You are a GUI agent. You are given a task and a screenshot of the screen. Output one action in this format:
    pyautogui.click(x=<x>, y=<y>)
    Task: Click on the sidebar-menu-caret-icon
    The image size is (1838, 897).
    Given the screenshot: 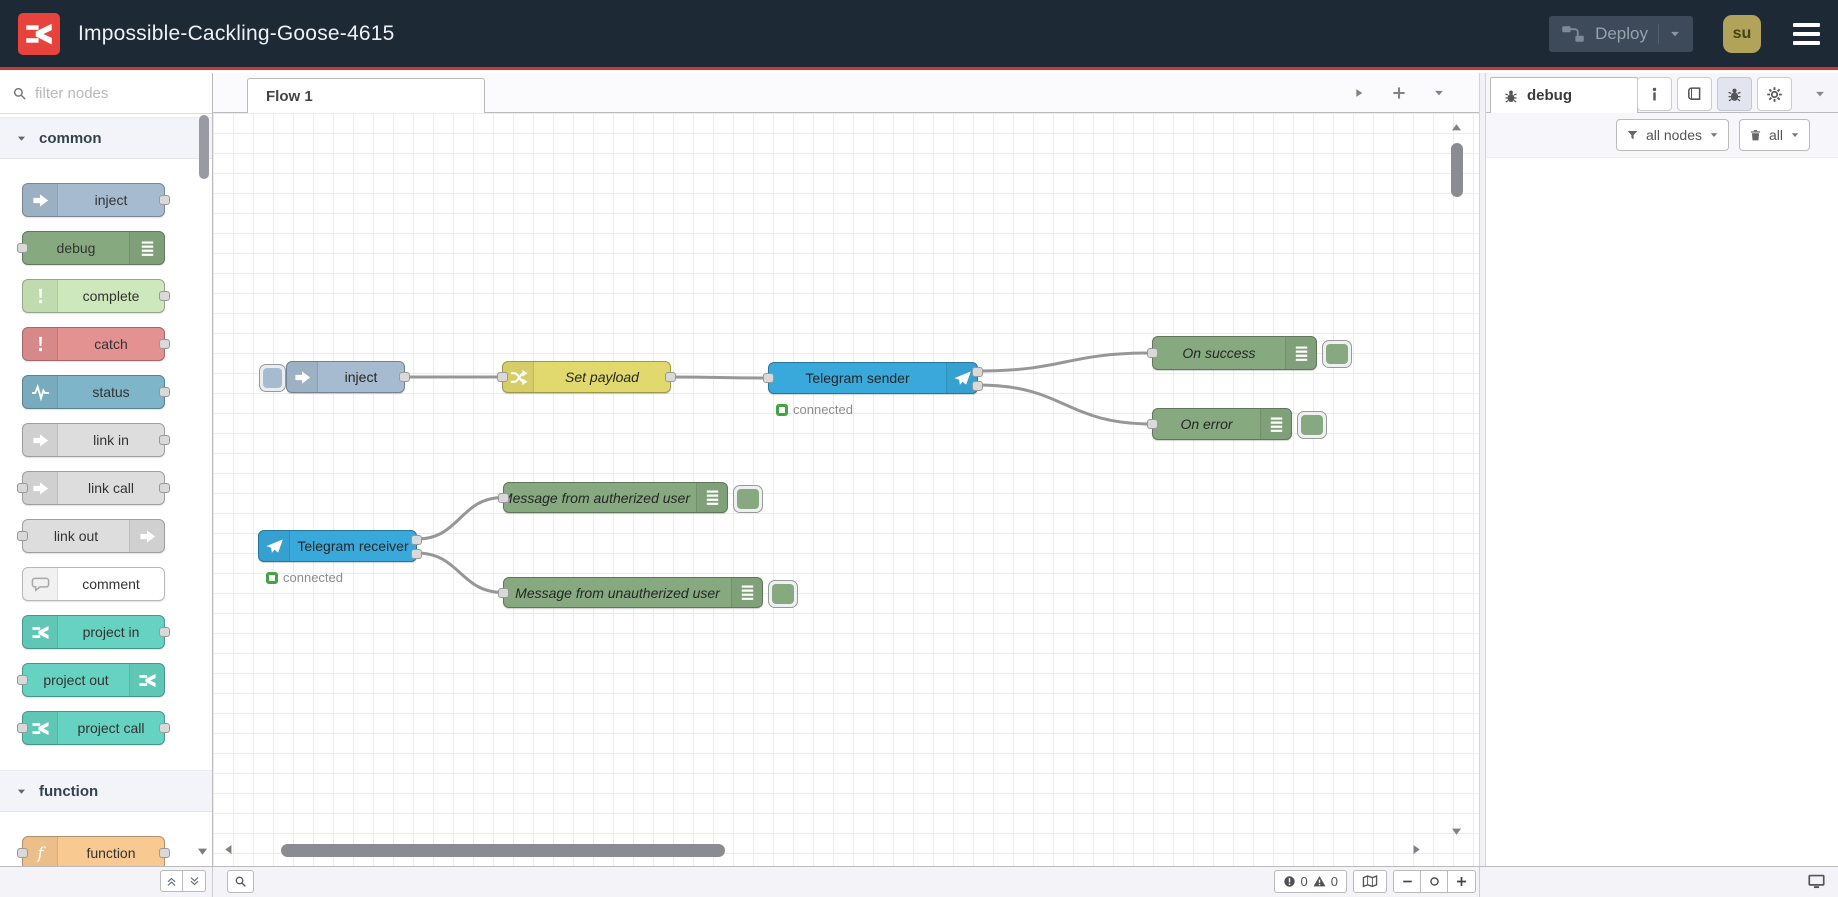 What is the action you would take?
    pyautogui.click(x=1820, y=94)
    